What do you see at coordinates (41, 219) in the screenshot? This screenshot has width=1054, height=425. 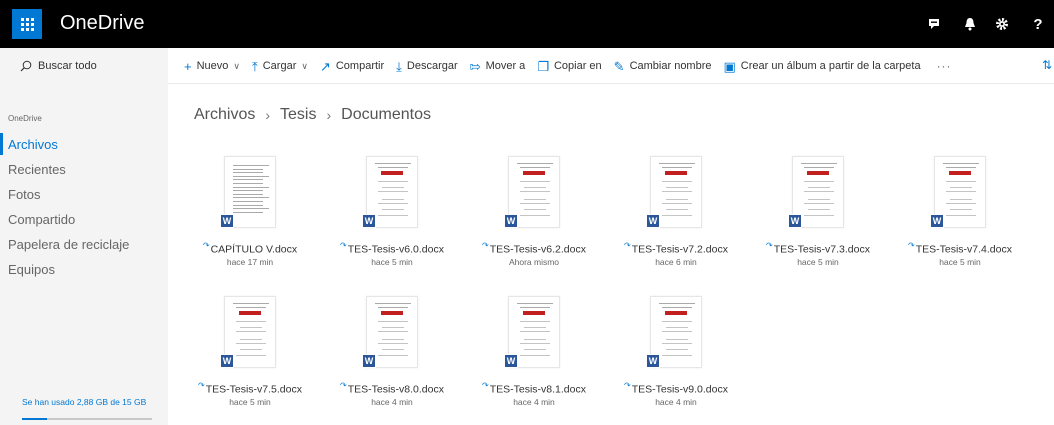 I see `sidebar-item-compartido: Compartido` at bounding box center [41, 219].